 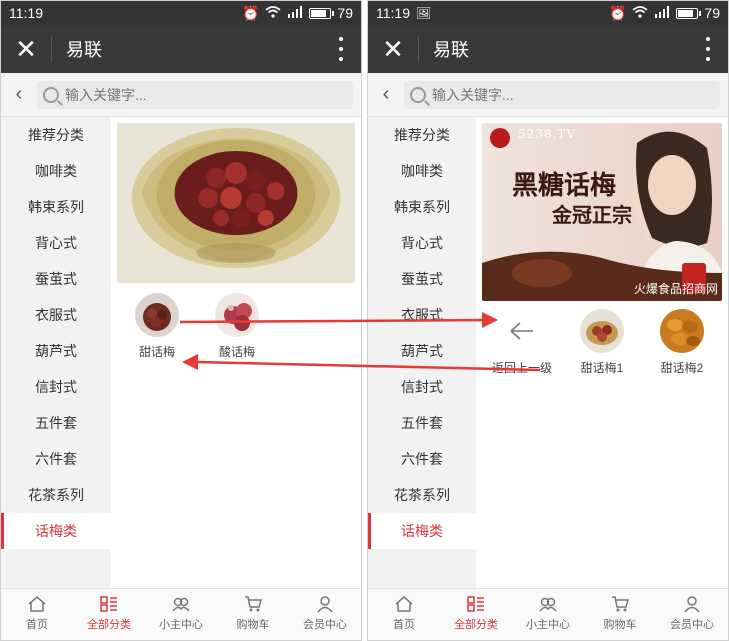 I want to click on subcategory-label: 酸话梅, so click(x=236, y=352).